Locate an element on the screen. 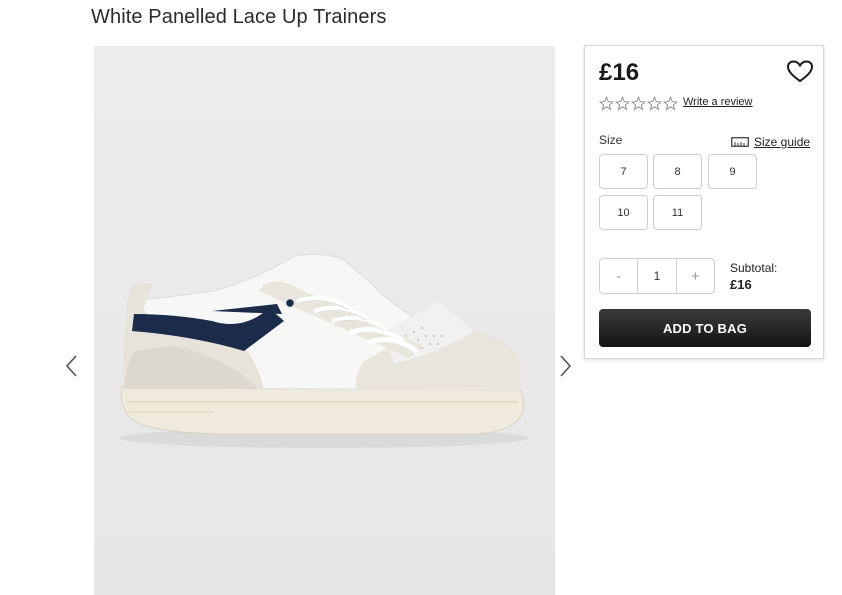 This screenshot has width=842, height=595. quantity-value: 1 is located at coordinates (657, 276).